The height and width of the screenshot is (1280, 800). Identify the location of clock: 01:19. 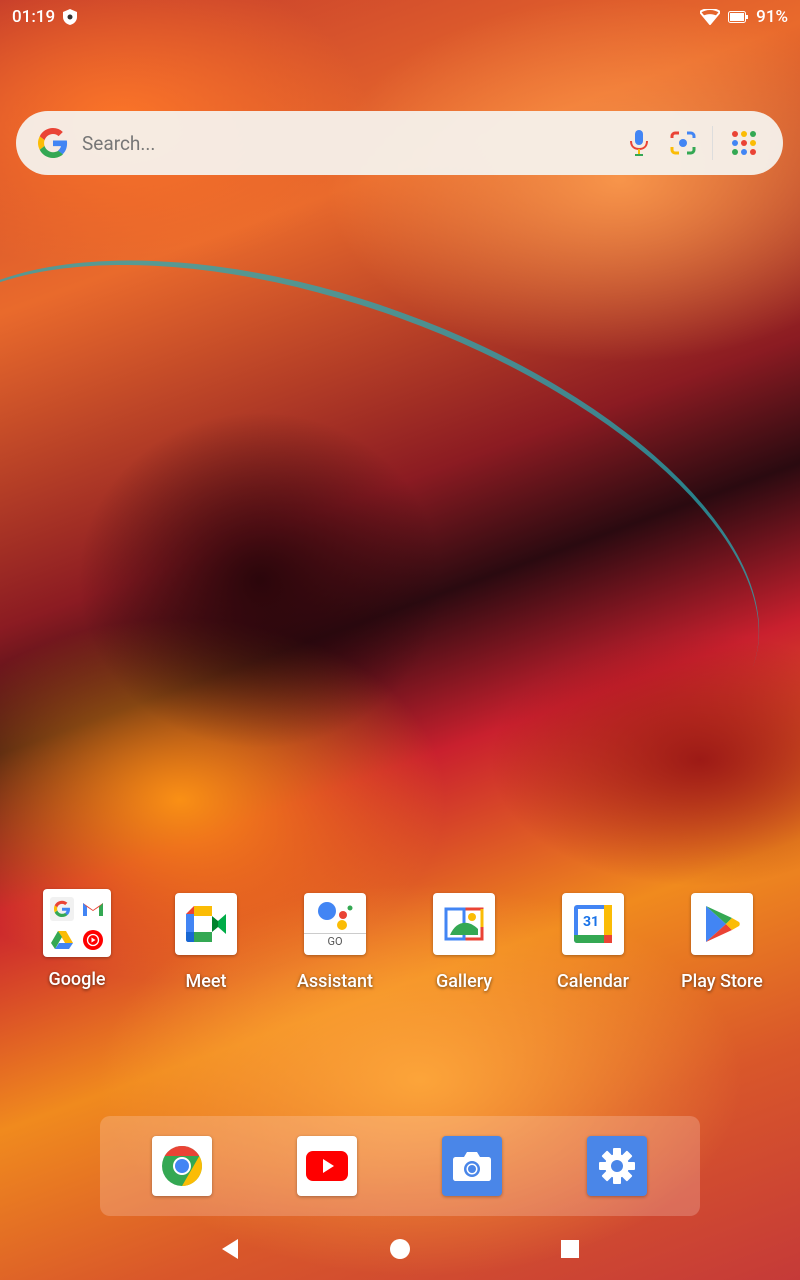
(34, 17).